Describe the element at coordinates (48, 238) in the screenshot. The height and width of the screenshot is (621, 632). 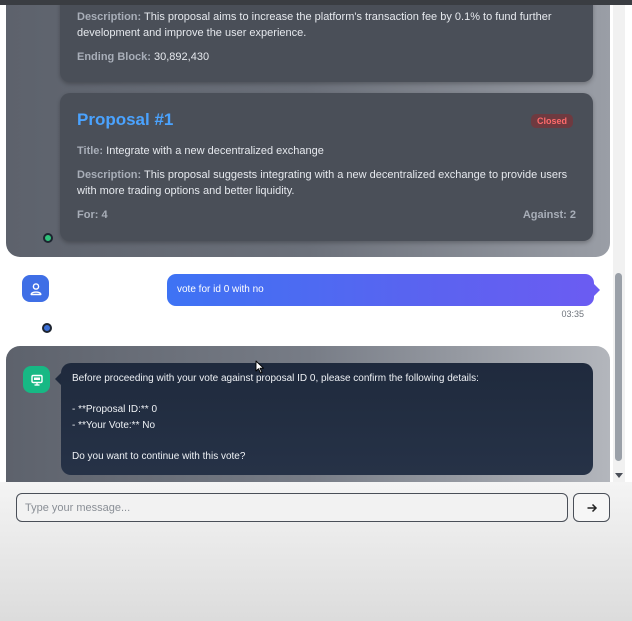
I see `online-status-dot` at that location.